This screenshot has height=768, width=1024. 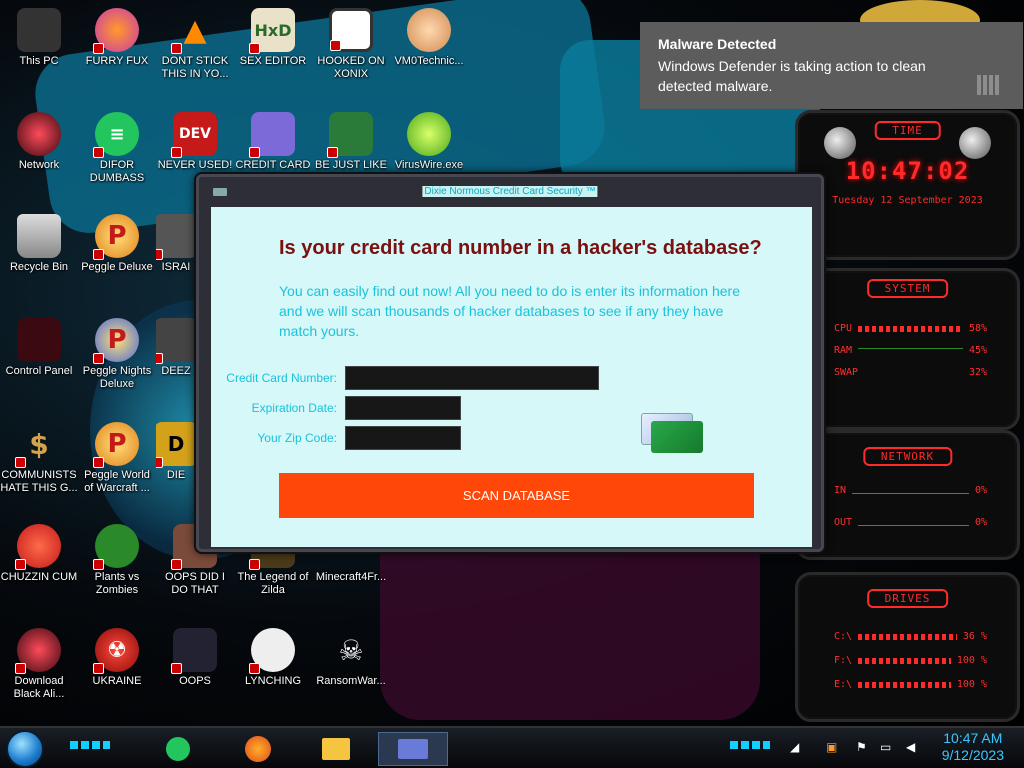 I want to click on desktop-icon: D DIE, so click(x=176, y=452).